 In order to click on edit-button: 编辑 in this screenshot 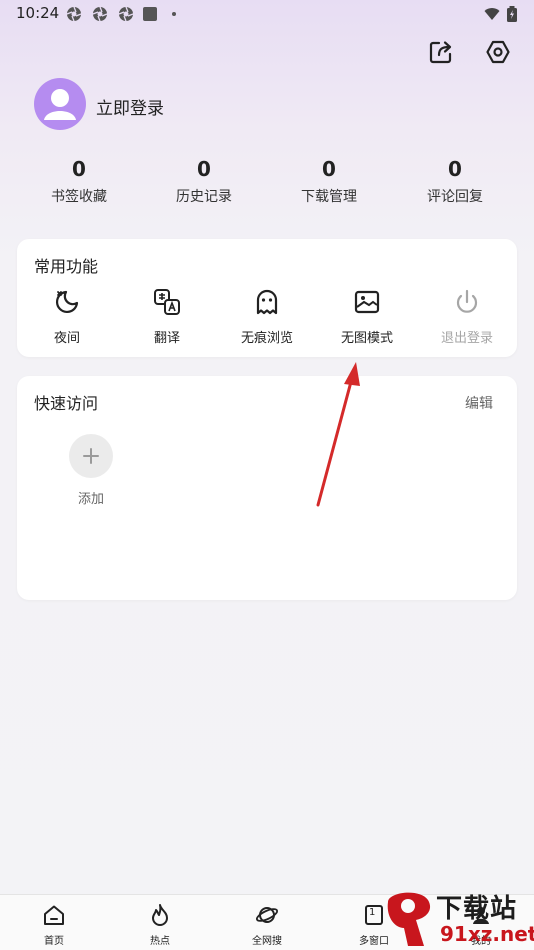, I will do `click(479, 403)`.